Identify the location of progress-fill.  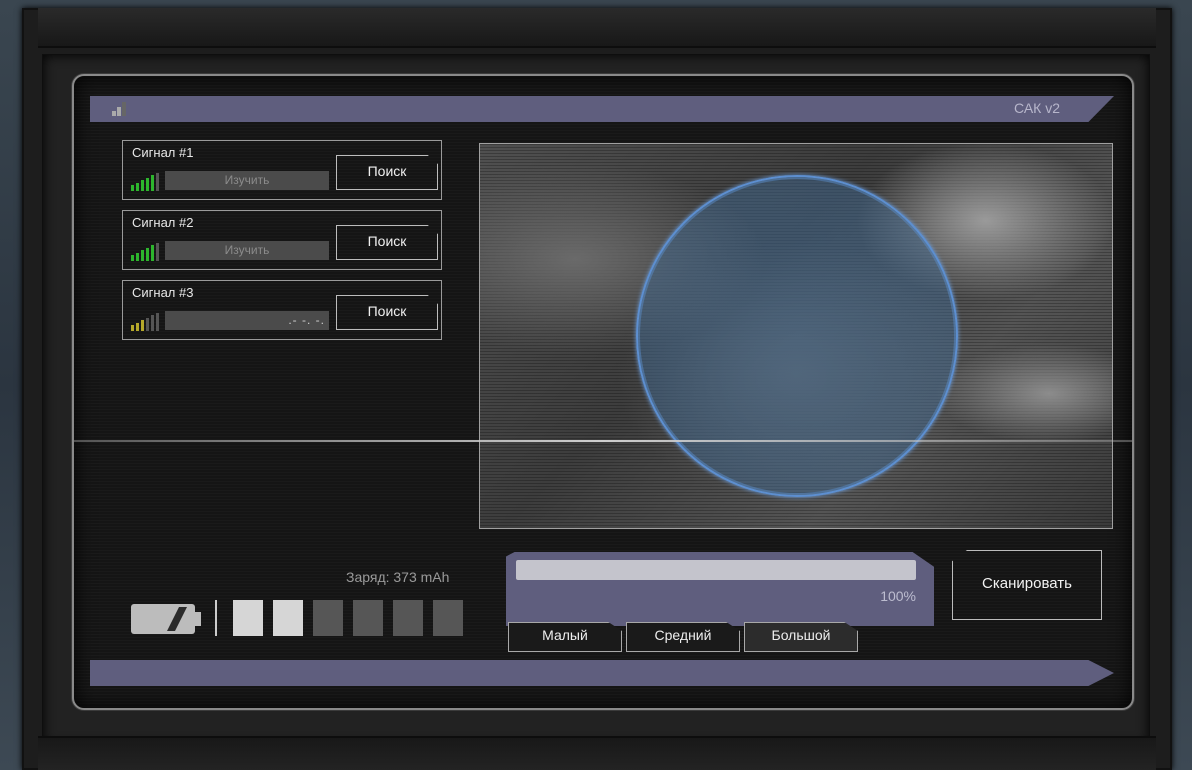
(716, 570).